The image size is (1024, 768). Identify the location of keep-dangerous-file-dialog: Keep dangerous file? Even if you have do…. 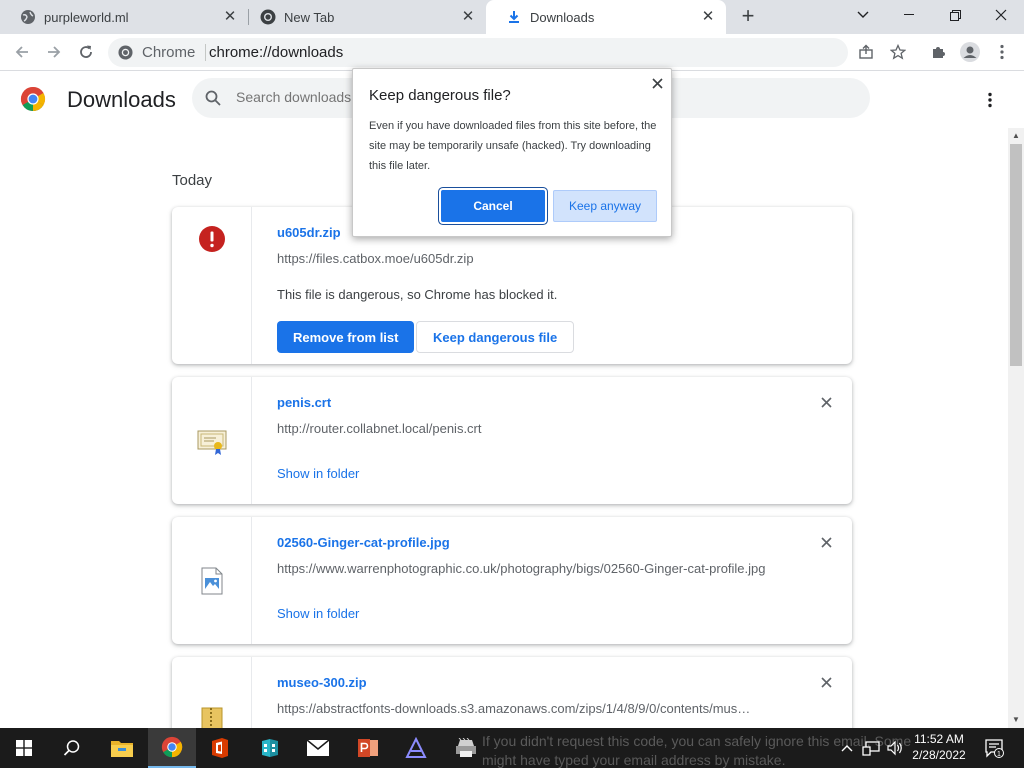
(512, 152).